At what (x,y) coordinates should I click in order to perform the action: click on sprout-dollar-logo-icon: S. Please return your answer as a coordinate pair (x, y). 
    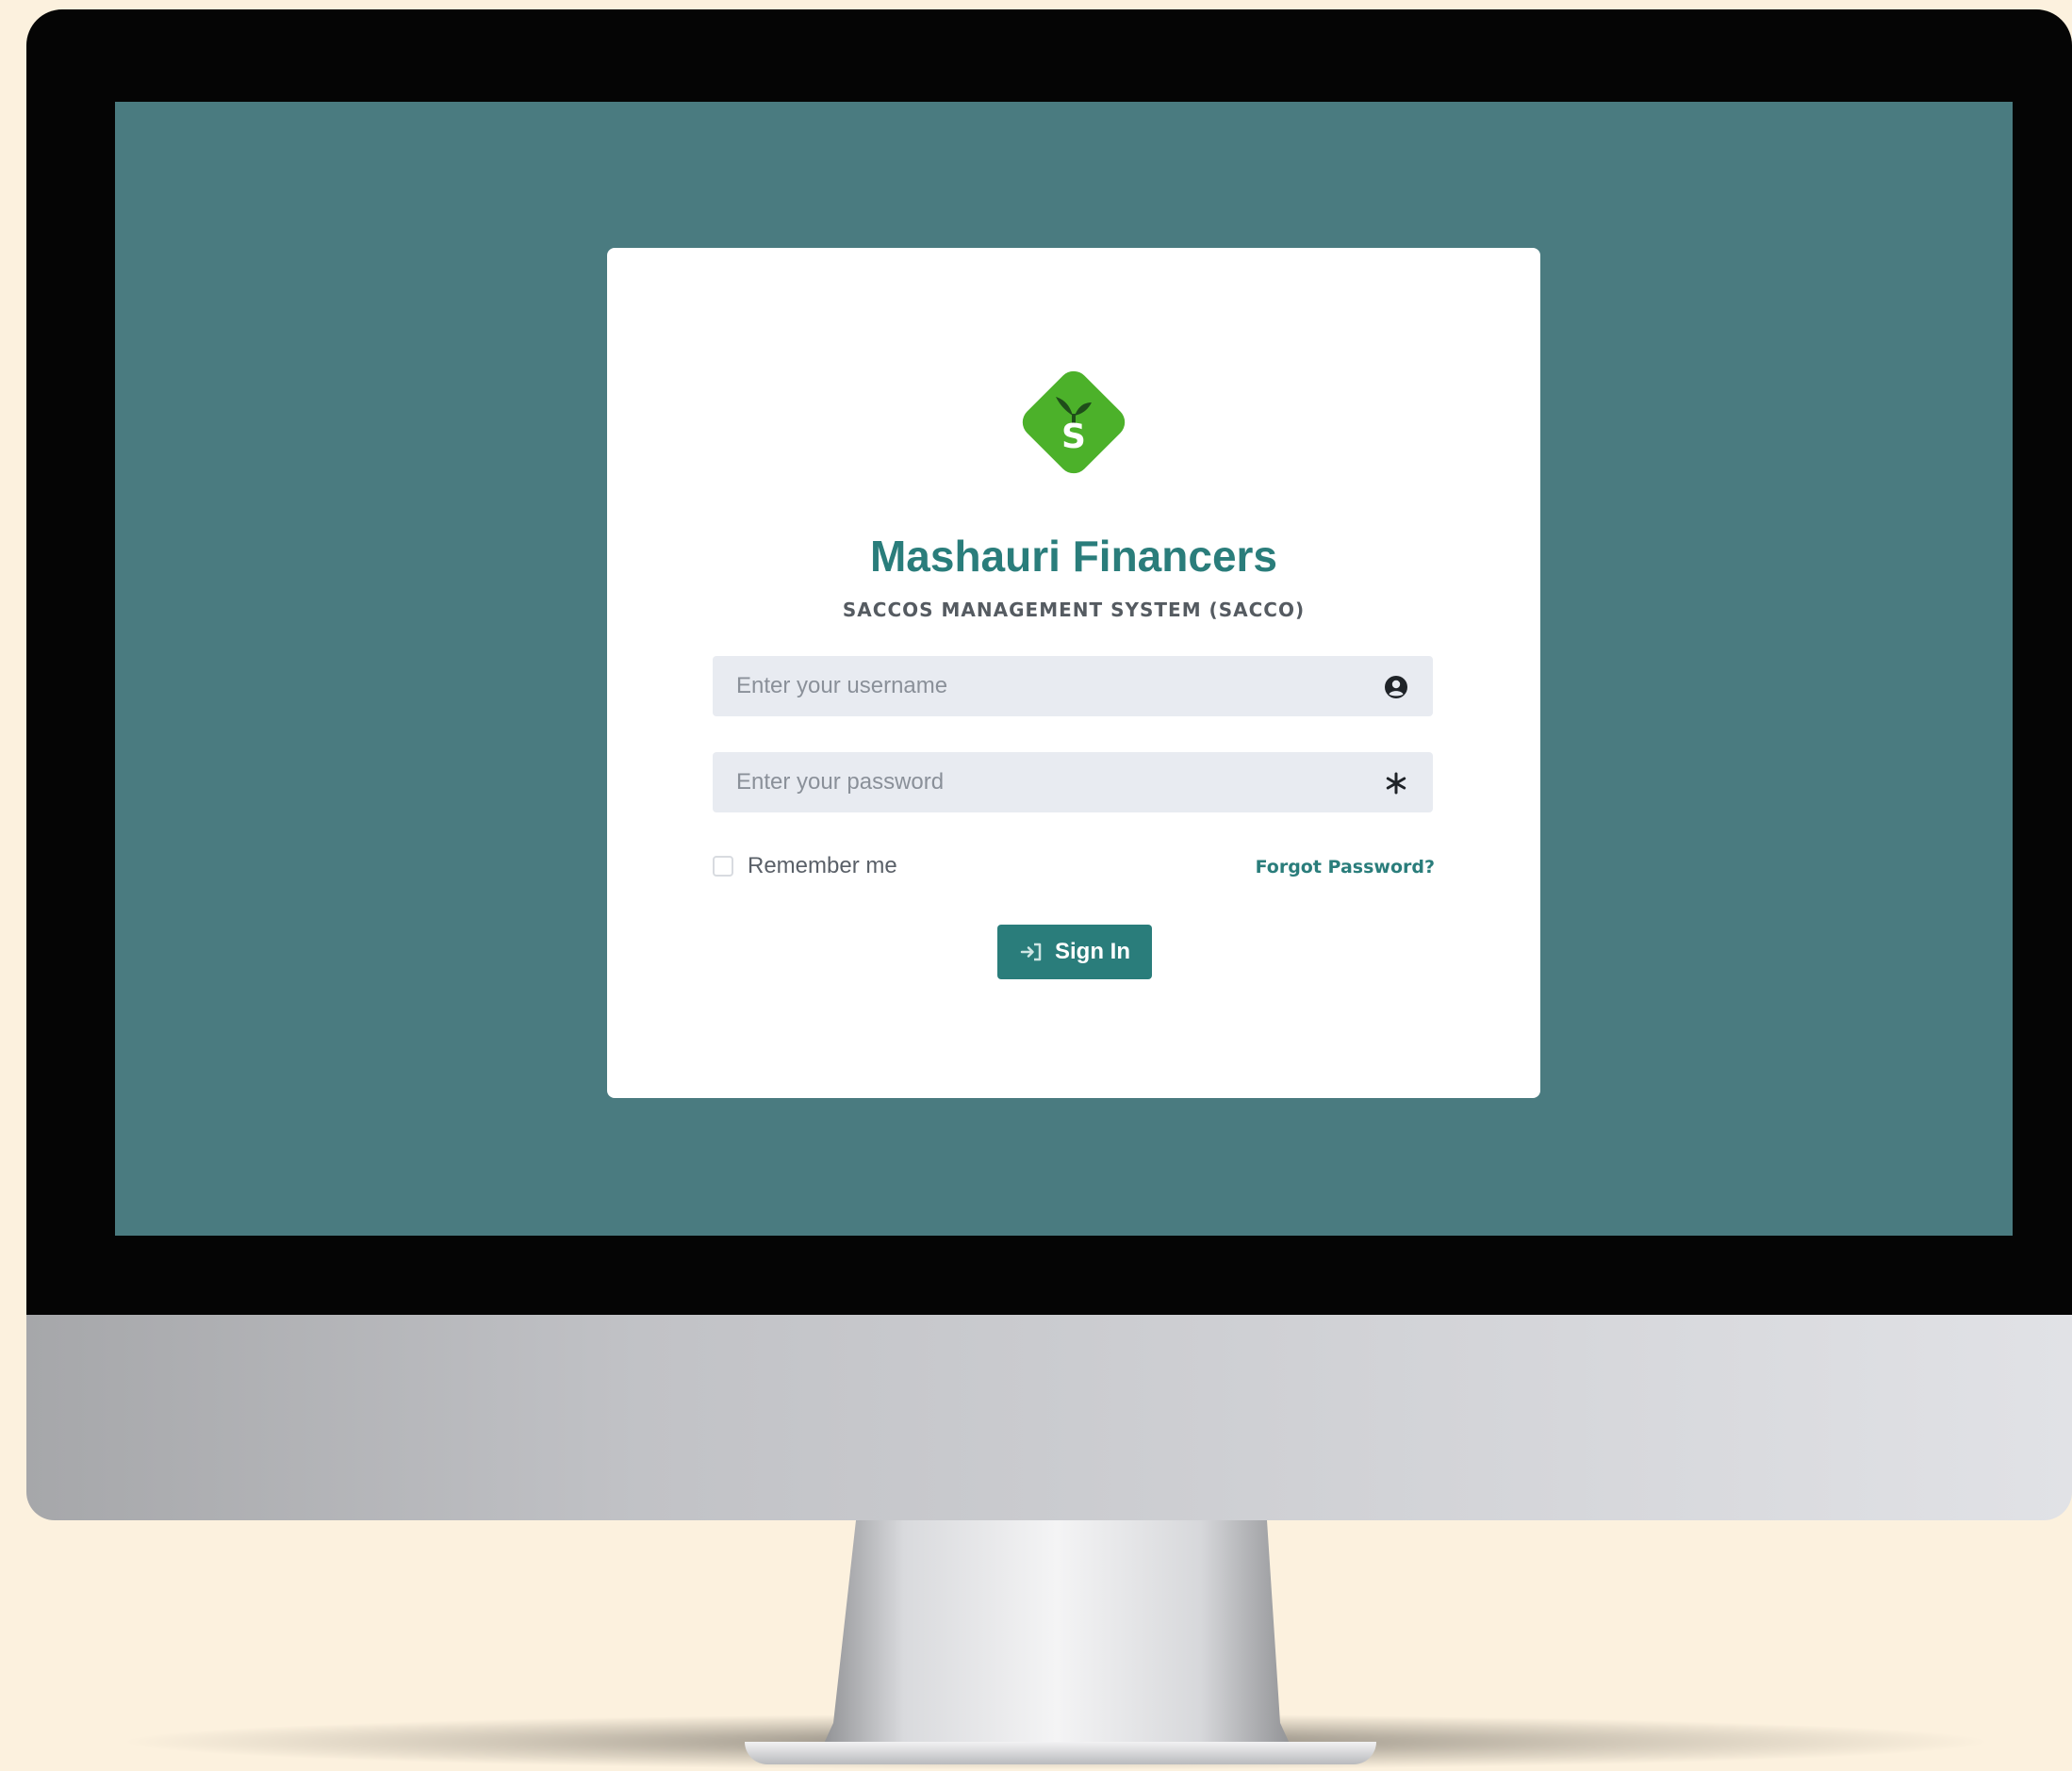
    Looking at the image, I should click on (1074, 422).